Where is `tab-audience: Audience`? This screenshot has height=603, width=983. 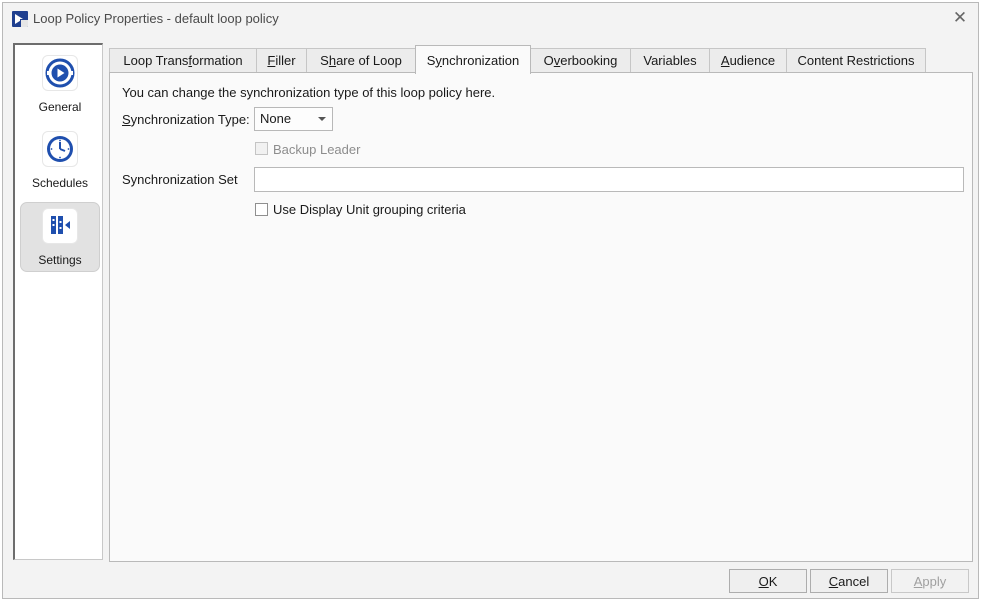
tab-audience: Audience is located at coordinates (748, 60).